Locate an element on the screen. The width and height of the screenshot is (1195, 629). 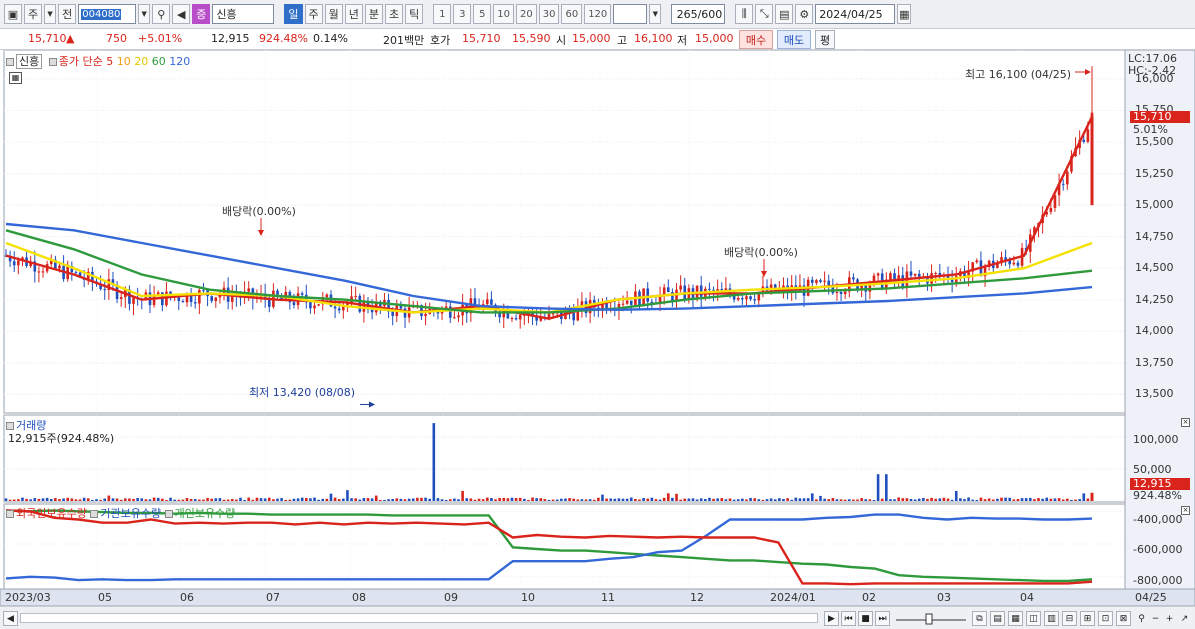
zoom-slider is located at coordinates (931, 618).